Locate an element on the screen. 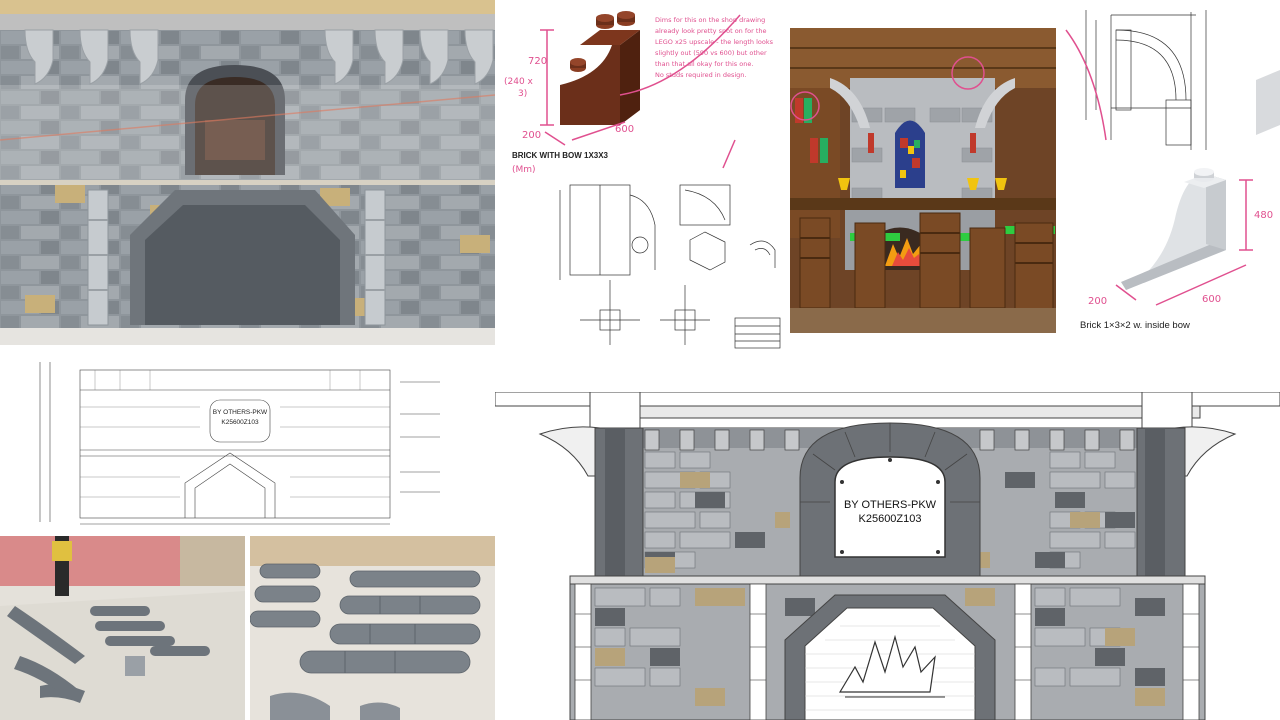  brick-bow-caption: BRICK WITH BOW 1X3X3 is located at coordinates (560, 155).